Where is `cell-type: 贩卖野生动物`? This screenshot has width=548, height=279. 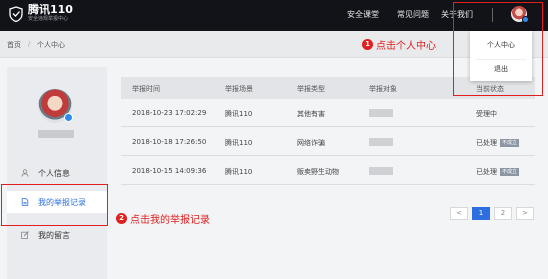
cell-type: 贩卖野生动物 is located at coordinates (318, 172).